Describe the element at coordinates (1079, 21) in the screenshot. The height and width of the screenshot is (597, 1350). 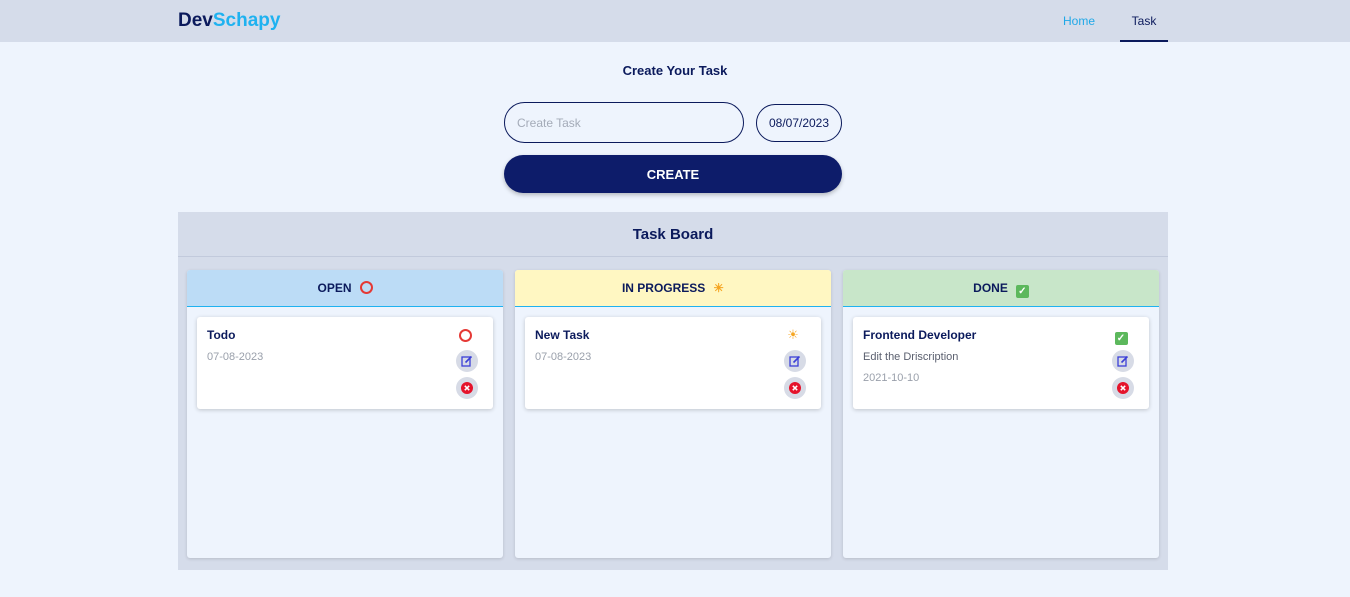
I see `nav-home-link: Home` at that location.